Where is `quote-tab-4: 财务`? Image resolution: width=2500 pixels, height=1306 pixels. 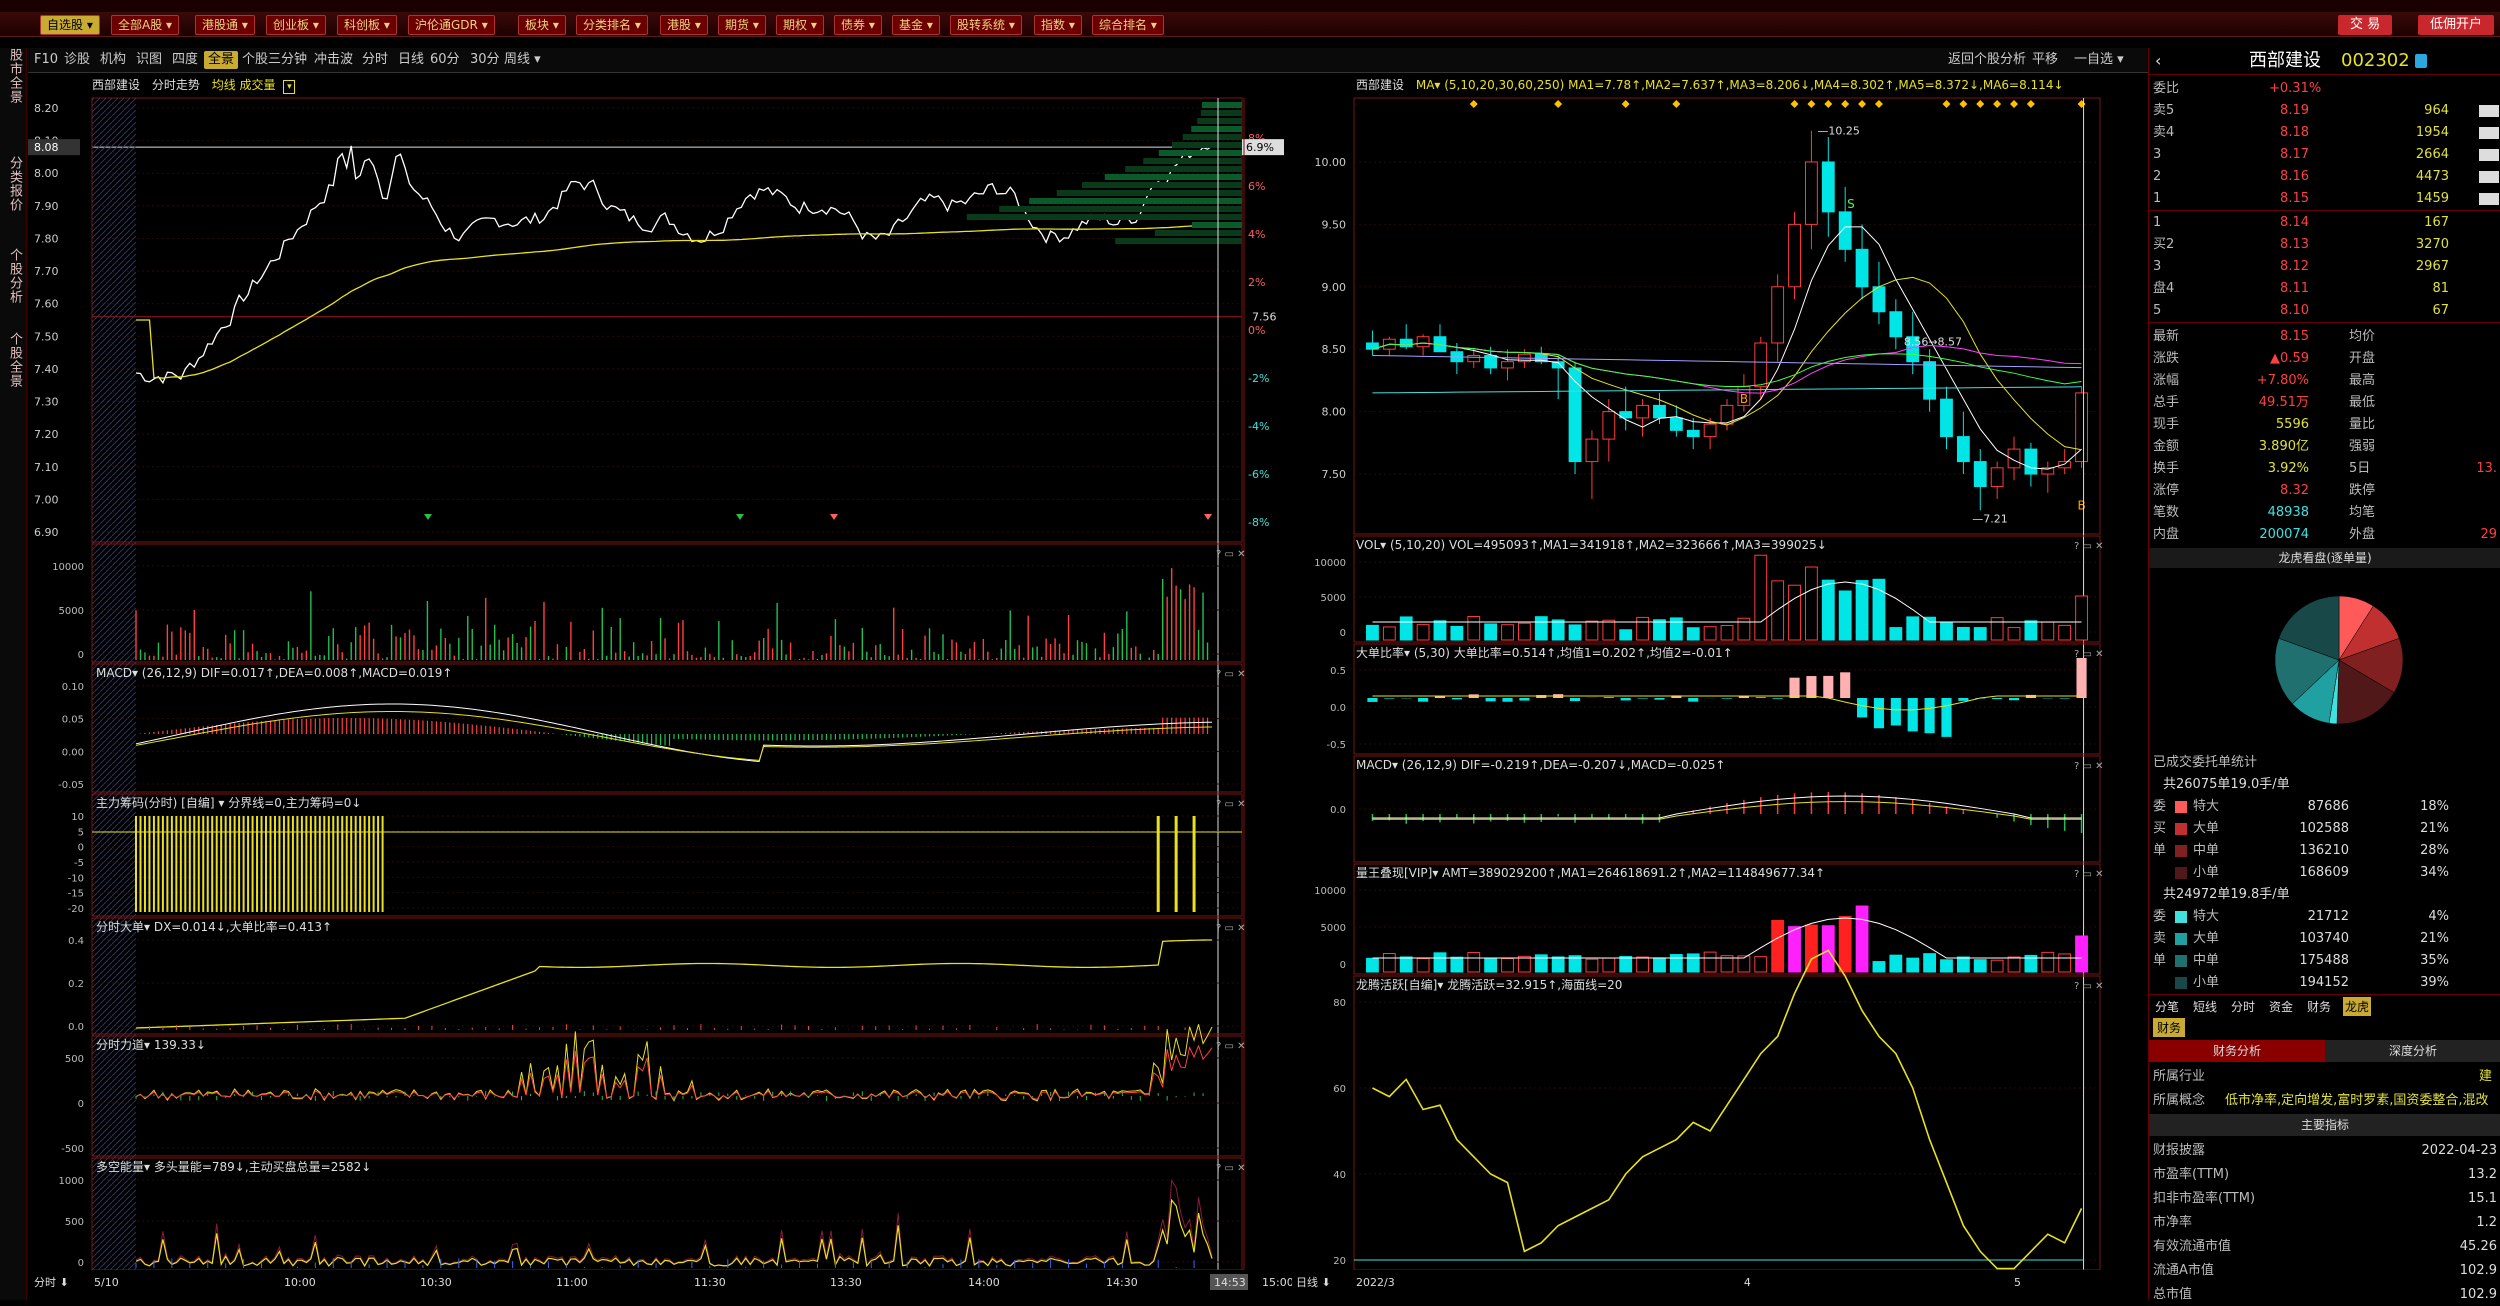
quote-tab-4: 财务 is located at coordinates (2319, 1006).